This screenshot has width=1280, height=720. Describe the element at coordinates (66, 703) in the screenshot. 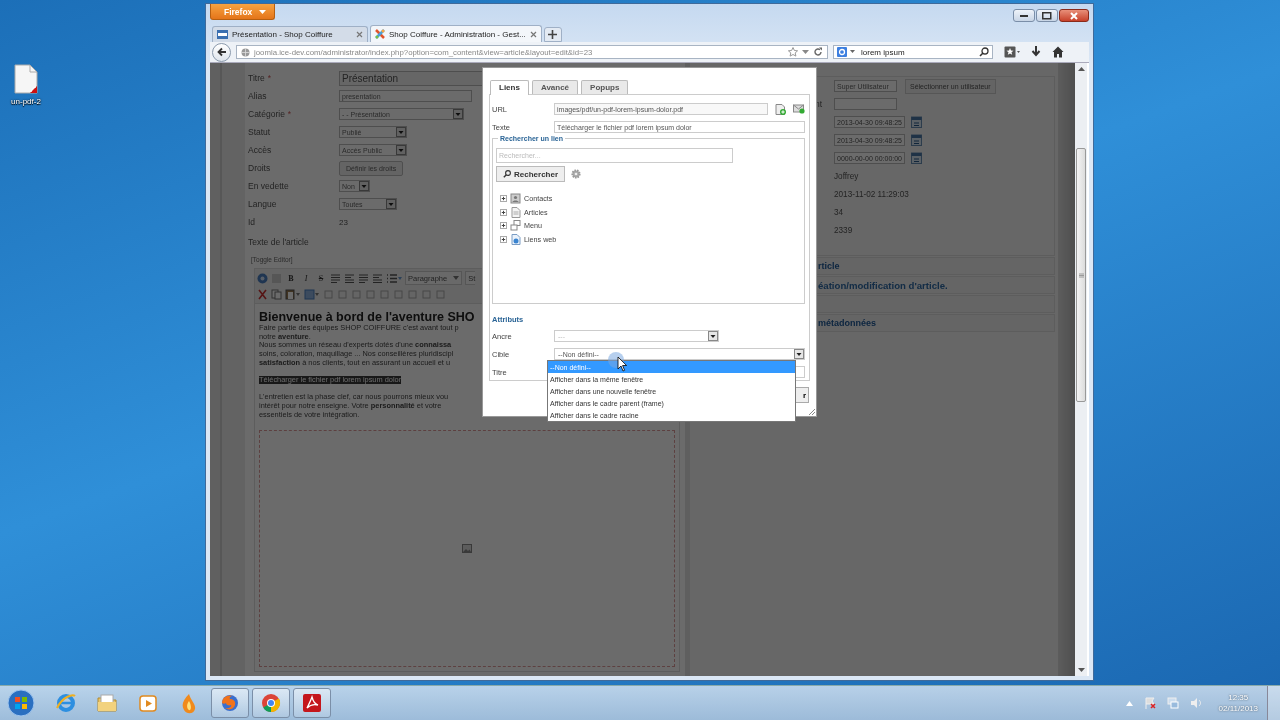

I see `e-ring-icon` at that location.